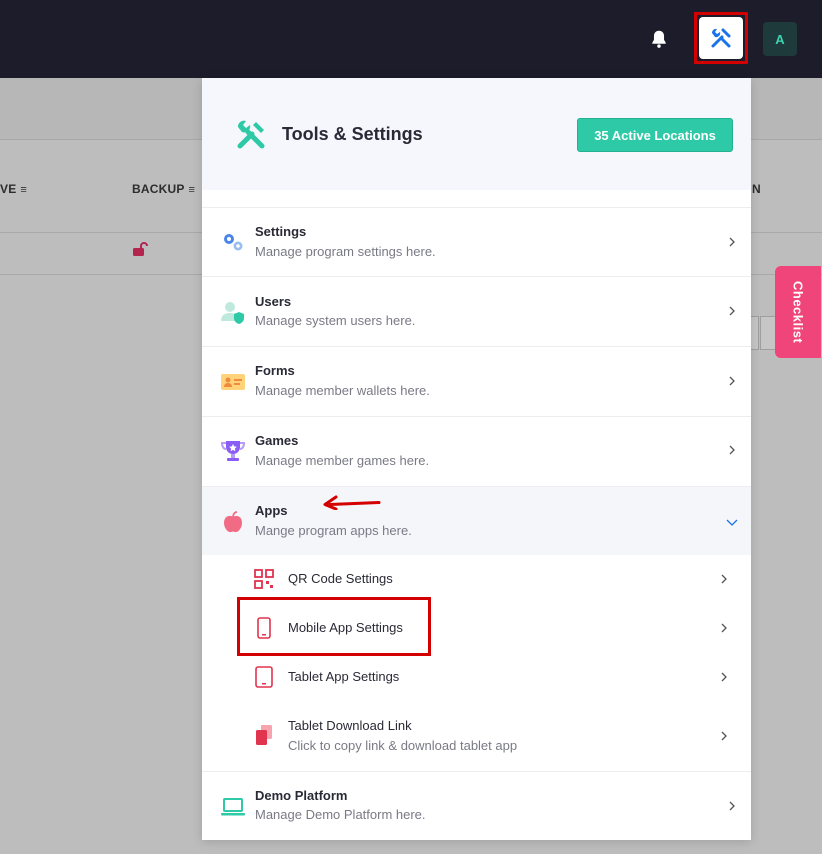 This screenshot has height=854, width=822. Describe the element at coordinates (264, 677) in the screenshot. I see `tablet-icon` at that location.